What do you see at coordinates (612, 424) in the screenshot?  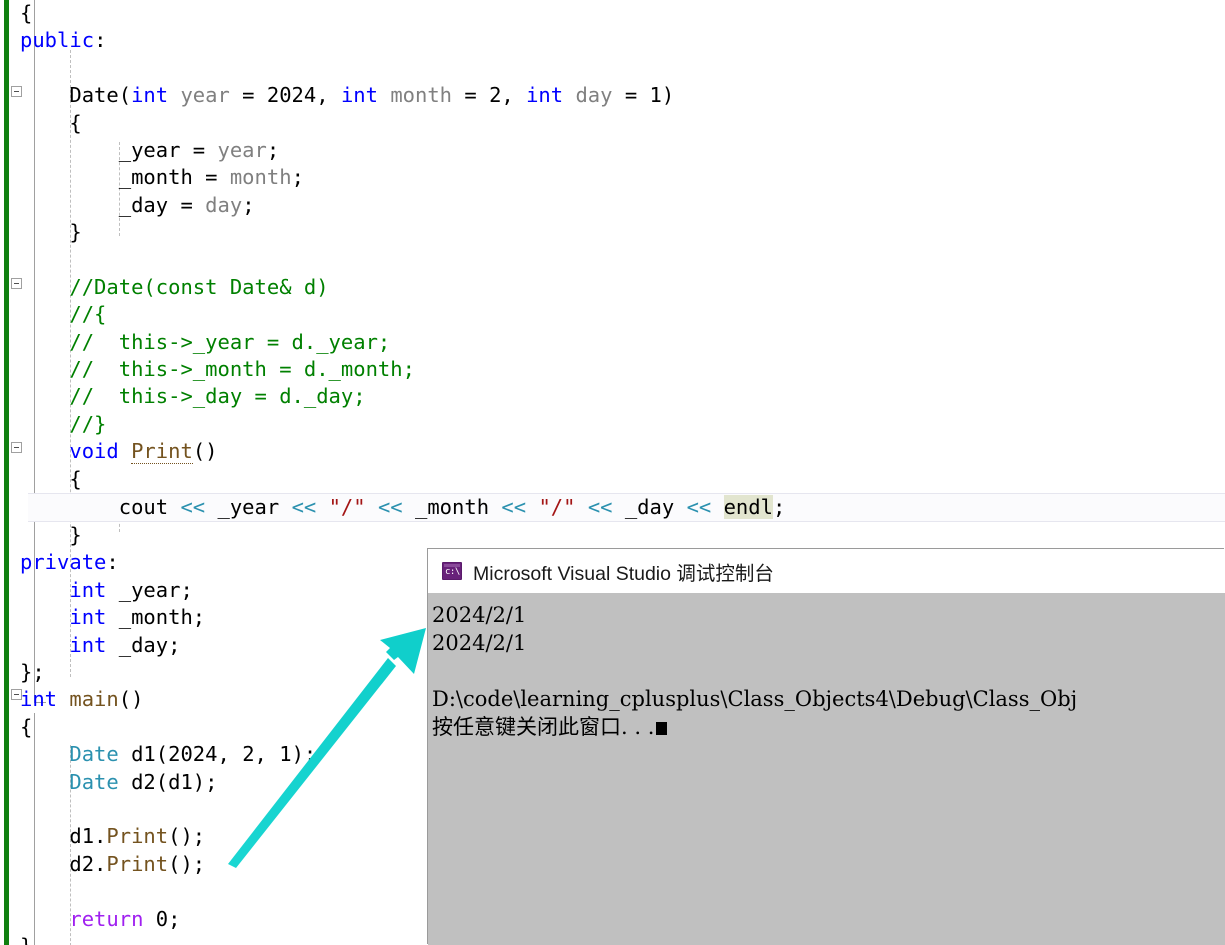 I see `code-line: //}` at bounding box center [612, 424].